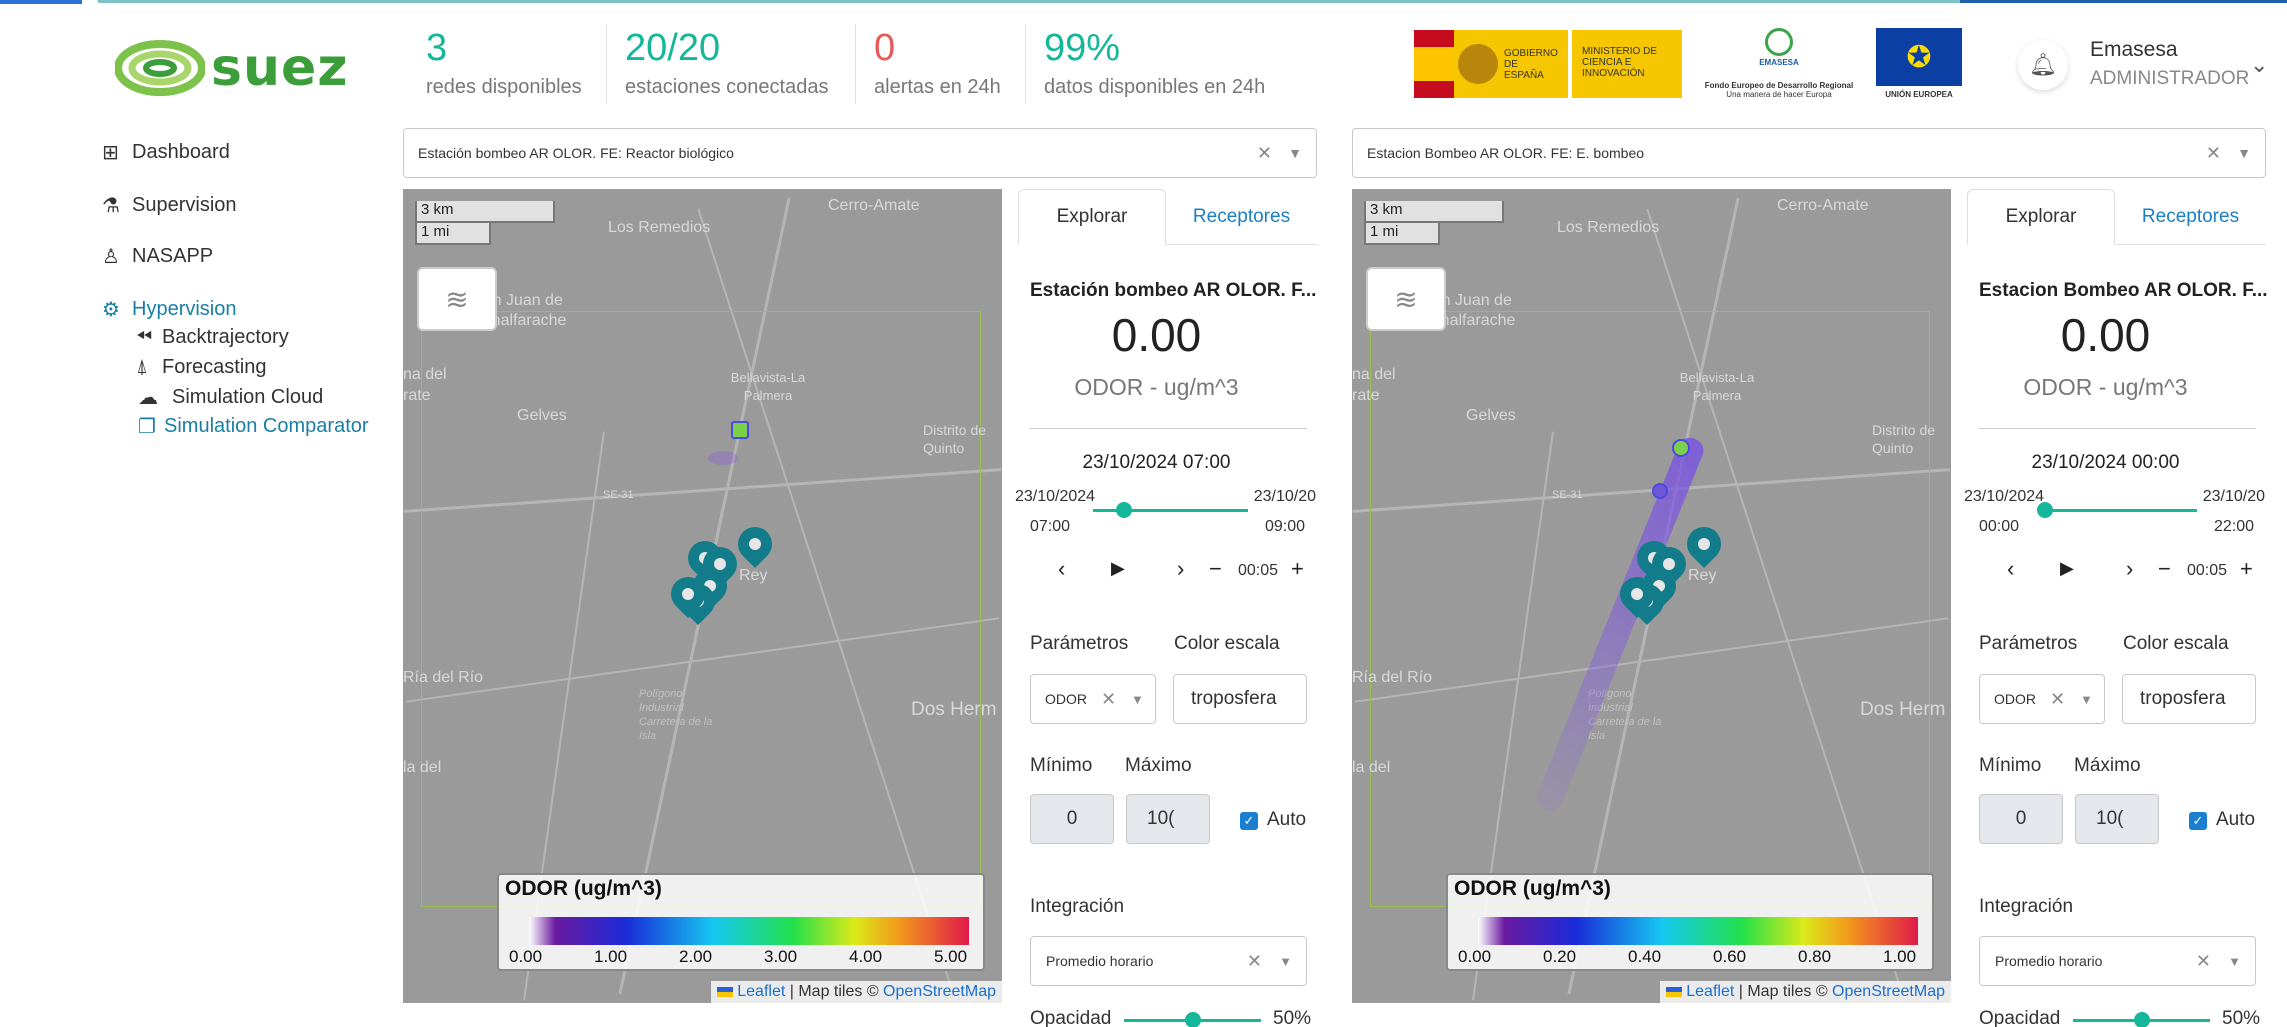 This screenshot has height=1027, width=2287. Describe the element at coordinates (1903, 709) in the screenshot. I see `map-label: Dos Herm` at that location.